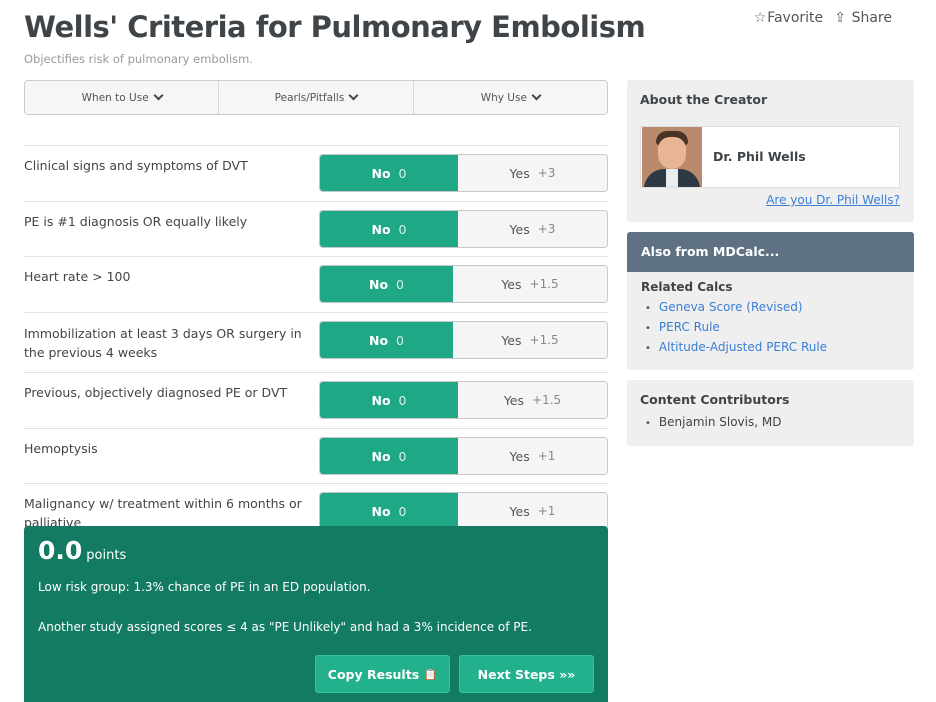 The width and height of the screenshot is (936, 702). What do you see at coordinates (672, 157) in the screenshot?
I see `avatar` at bounding box center [672, 157].